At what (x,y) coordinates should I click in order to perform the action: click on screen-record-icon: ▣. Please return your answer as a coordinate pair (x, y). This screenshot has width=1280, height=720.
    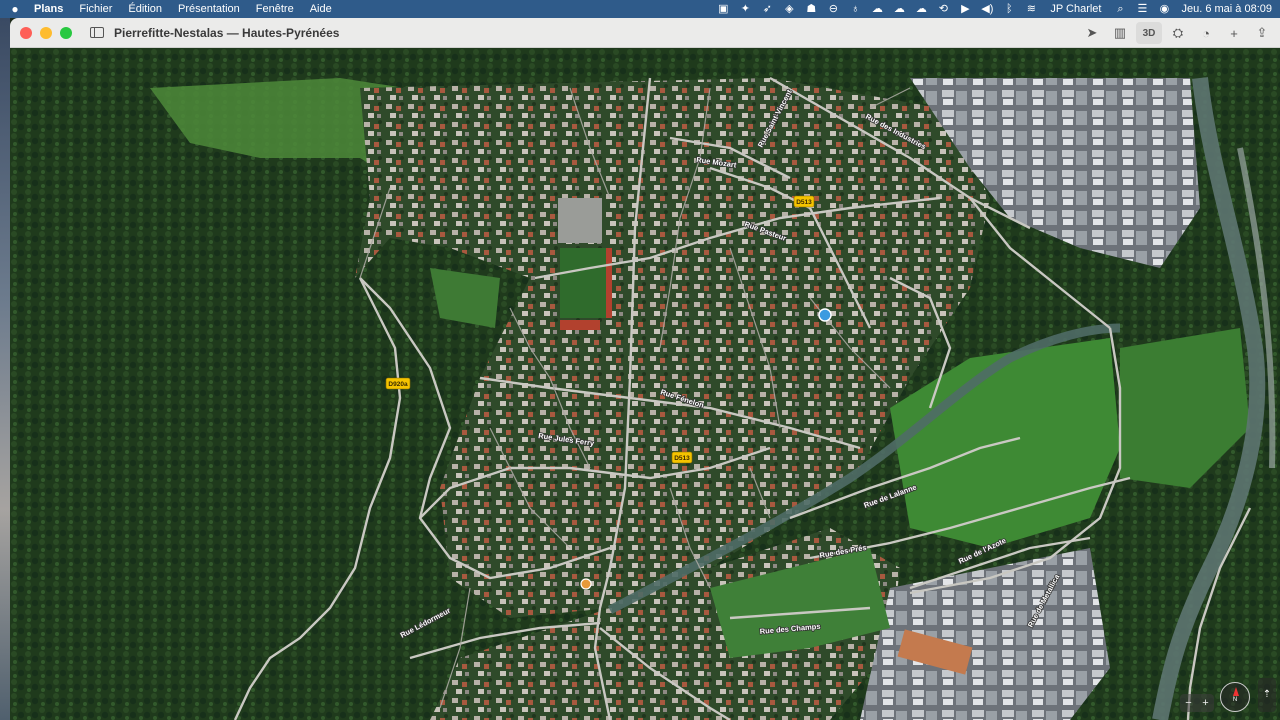
    Looking at the image, I should click on (723, 9).